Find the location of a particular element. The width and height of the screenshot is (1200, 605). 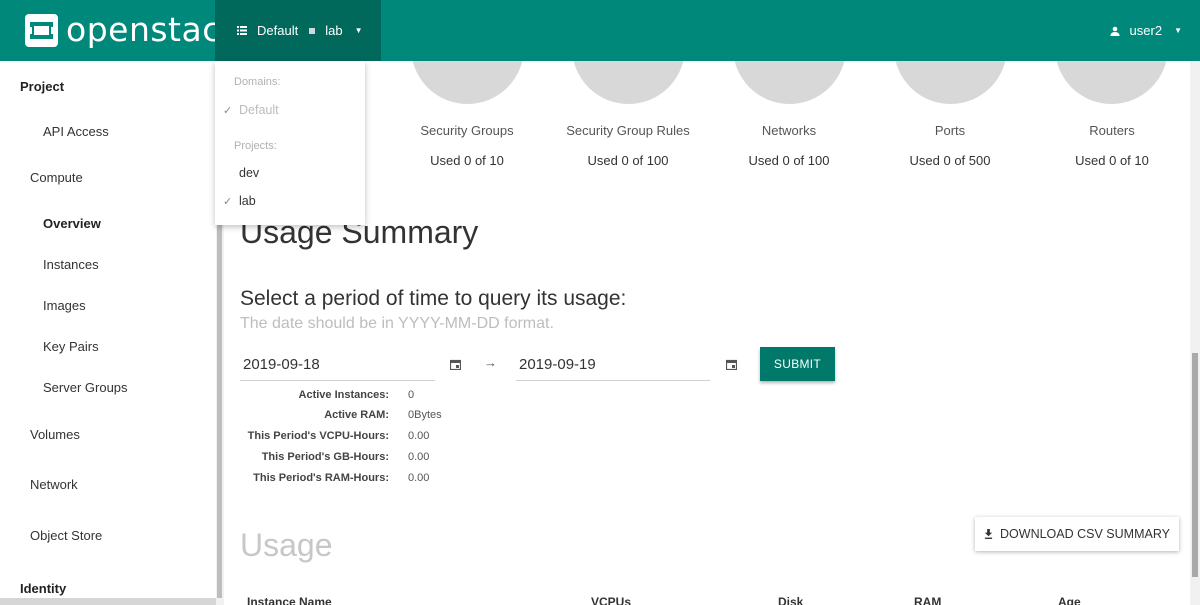

main-scrollbar-thumb is located at coordinates (1195, 465).